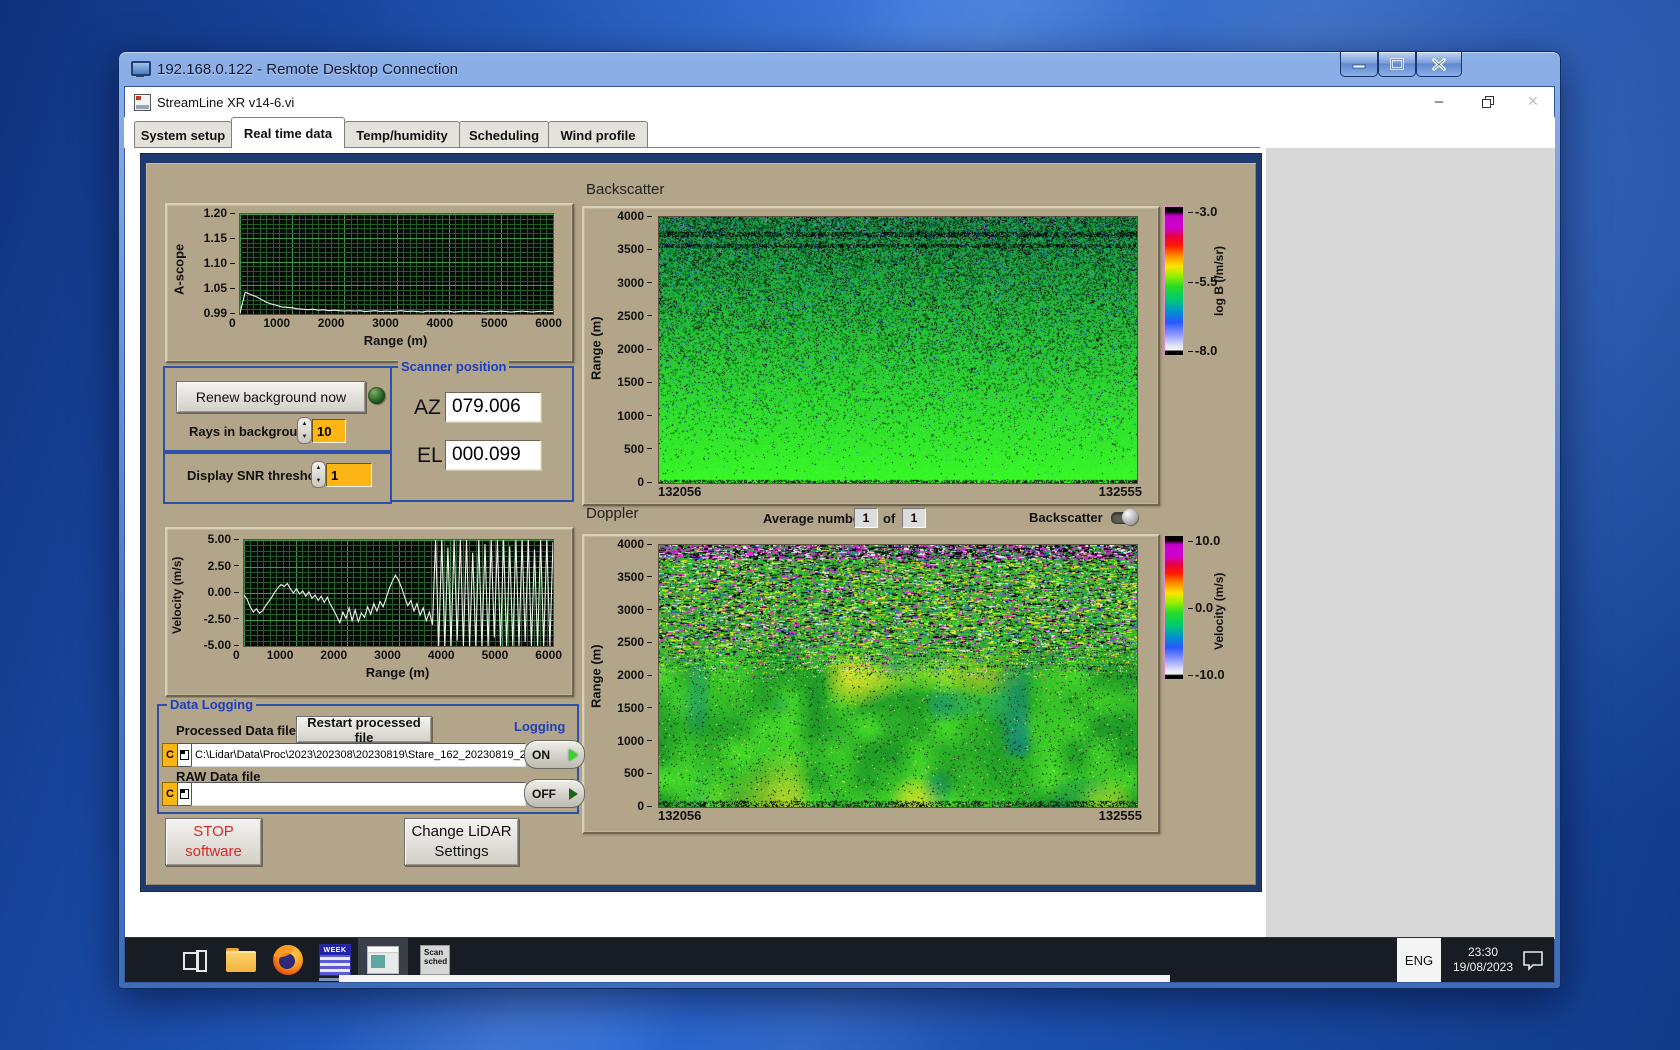  Describe the element at coordinates (554, 754) in the screenshot. I see `processed-logging-toggle: ON` at that location.